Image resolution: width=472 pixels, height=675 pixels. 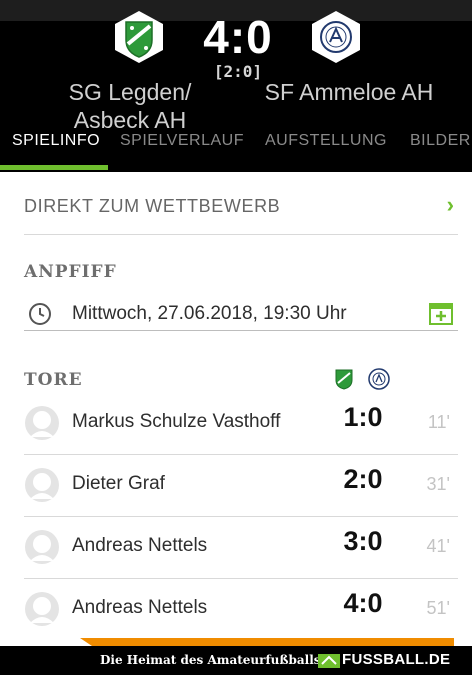 What do you see at coordinates (40, 314) in the screenshot?
I see `clock-icon` at bounding box center [40, 314].